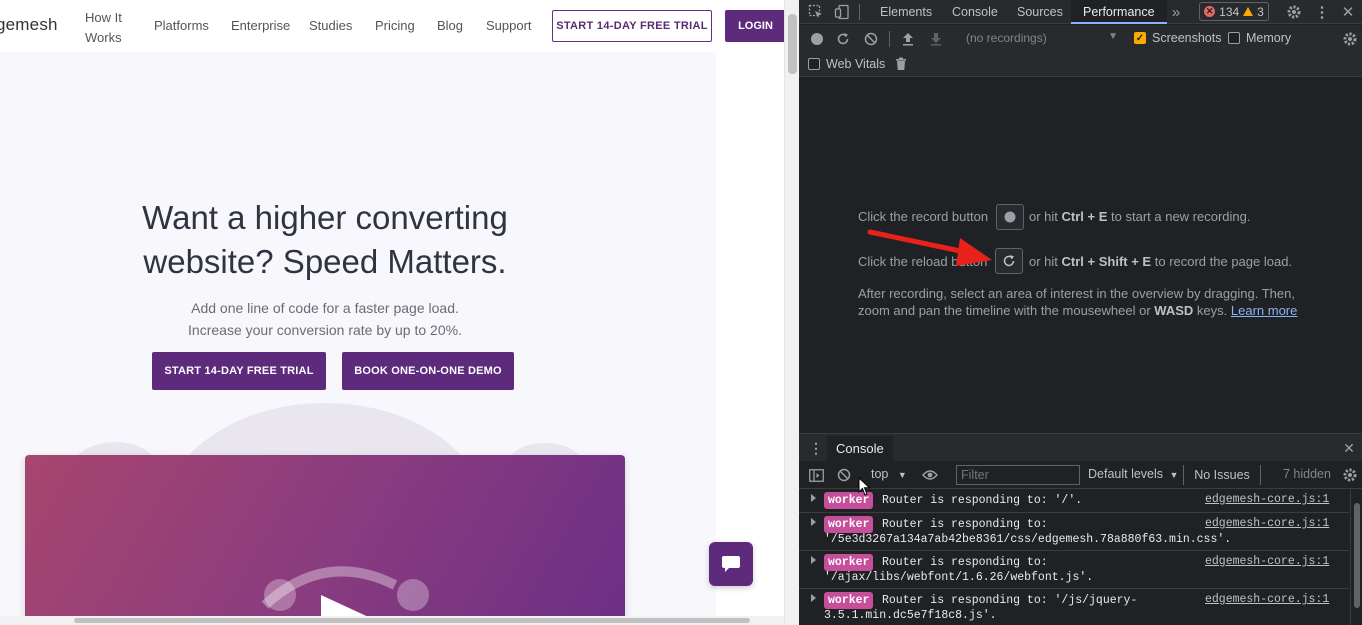  I want to click on recordings-select-value: (no recordings), so click(1006, 38).